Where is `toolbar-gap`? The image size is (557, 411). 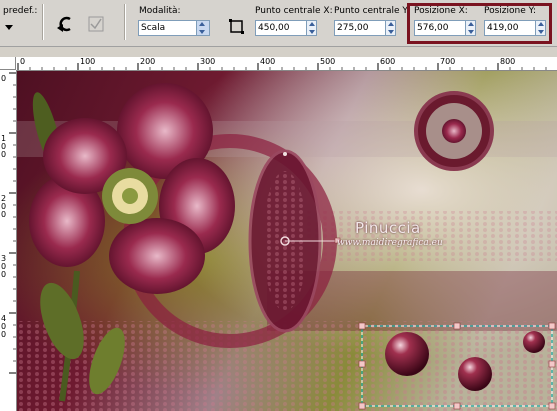
toolbar-gap is located at coordinates (278, 52).